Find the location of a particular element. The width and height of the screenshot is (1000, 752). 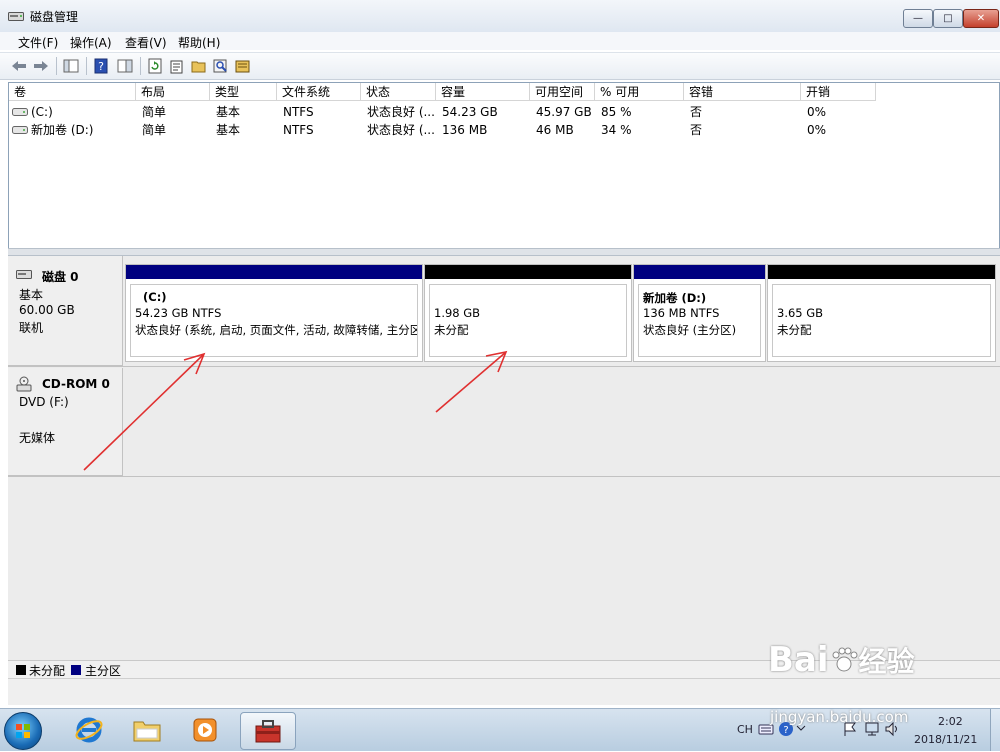

clock-date: 2018/11/21 is located at coordinates (945, 739).